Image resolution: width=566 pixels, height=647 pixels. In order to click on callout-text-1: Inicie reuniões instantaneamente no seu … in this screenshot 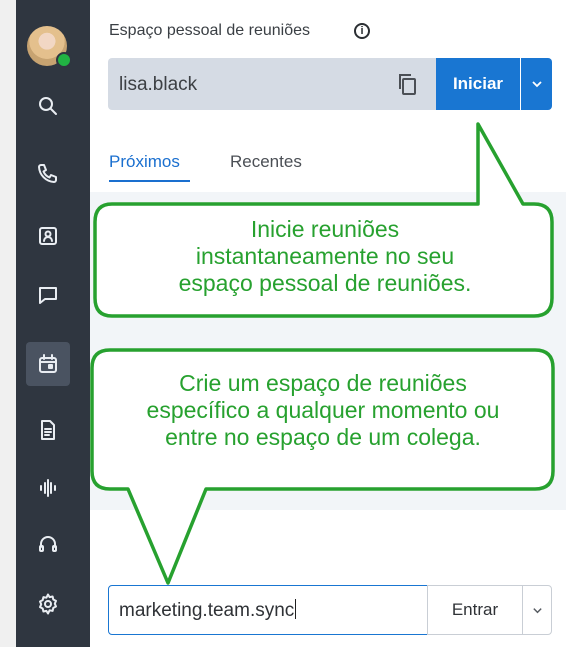, I will do `click(325, 256)`.